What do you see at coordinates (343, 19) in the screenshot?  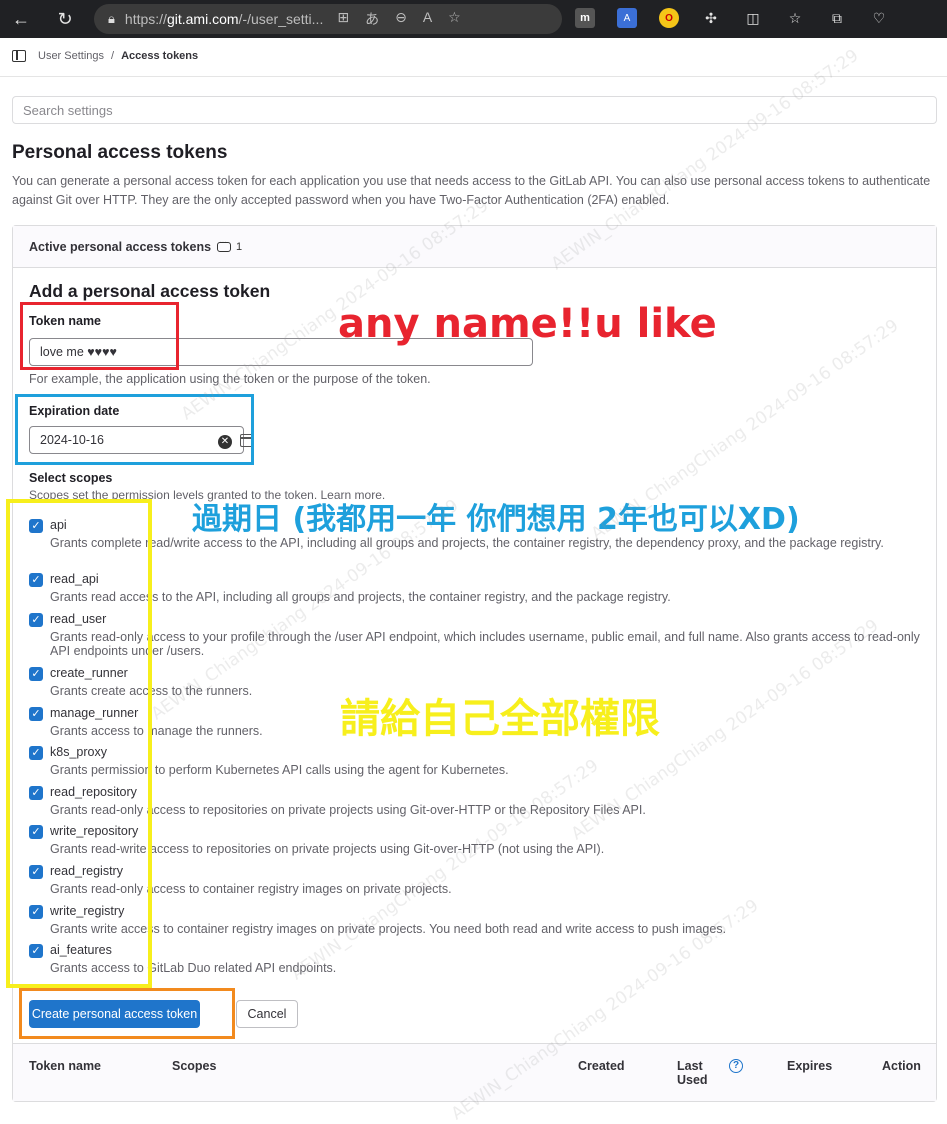 I see `reader-mode-icon: ⊞` at bounding box center [343, 19].